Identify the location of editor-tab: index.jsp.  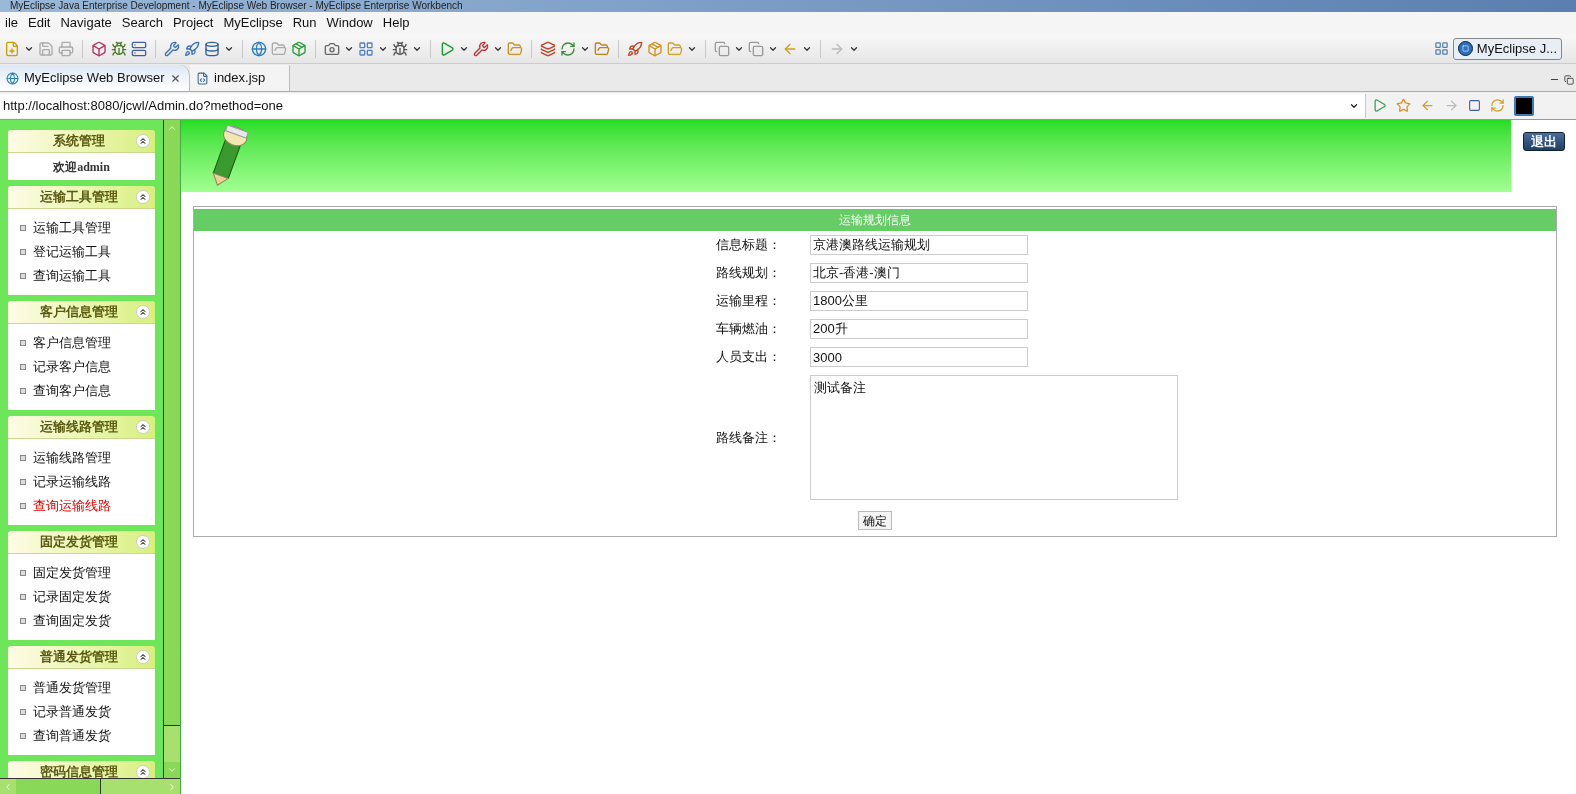
(240, 78).